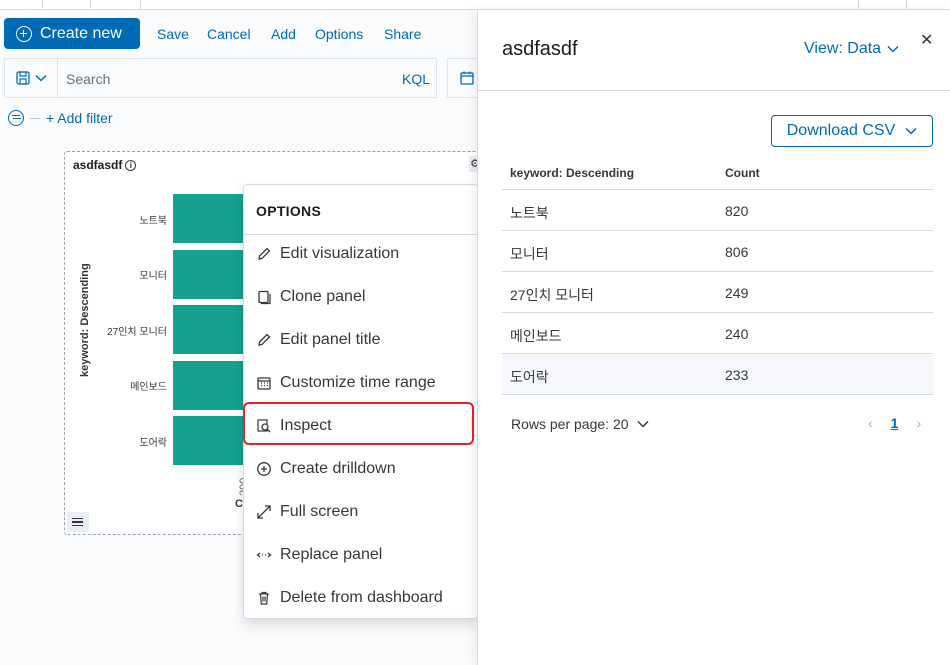 This screenshot has height=665, width=950. I want to click on cell-keyword: 메인보드, so click(536, 336).